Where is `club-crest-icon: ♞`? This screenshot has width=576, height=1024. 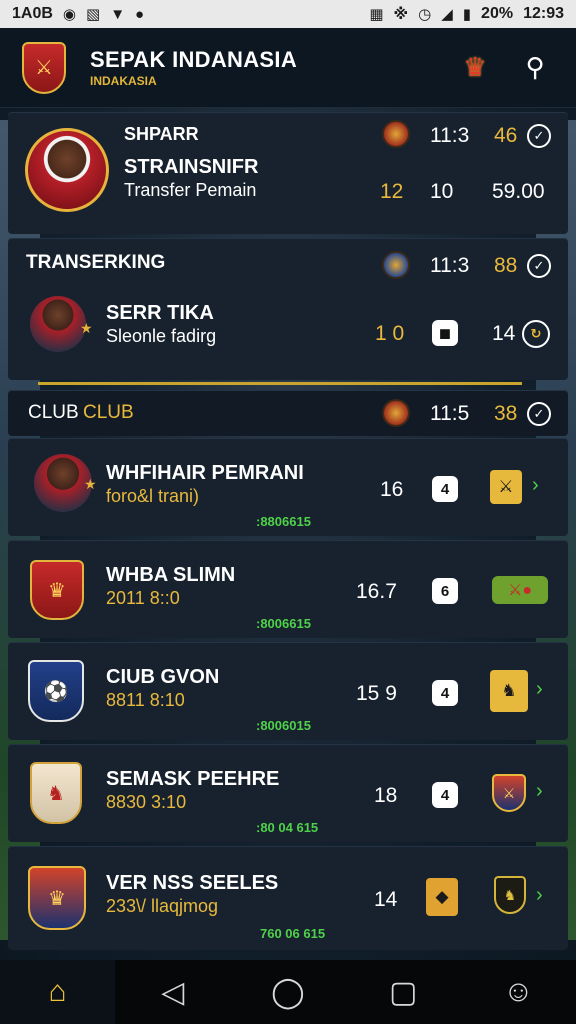 club-crest-icon: ♞ is located at coordinates (56, 793).